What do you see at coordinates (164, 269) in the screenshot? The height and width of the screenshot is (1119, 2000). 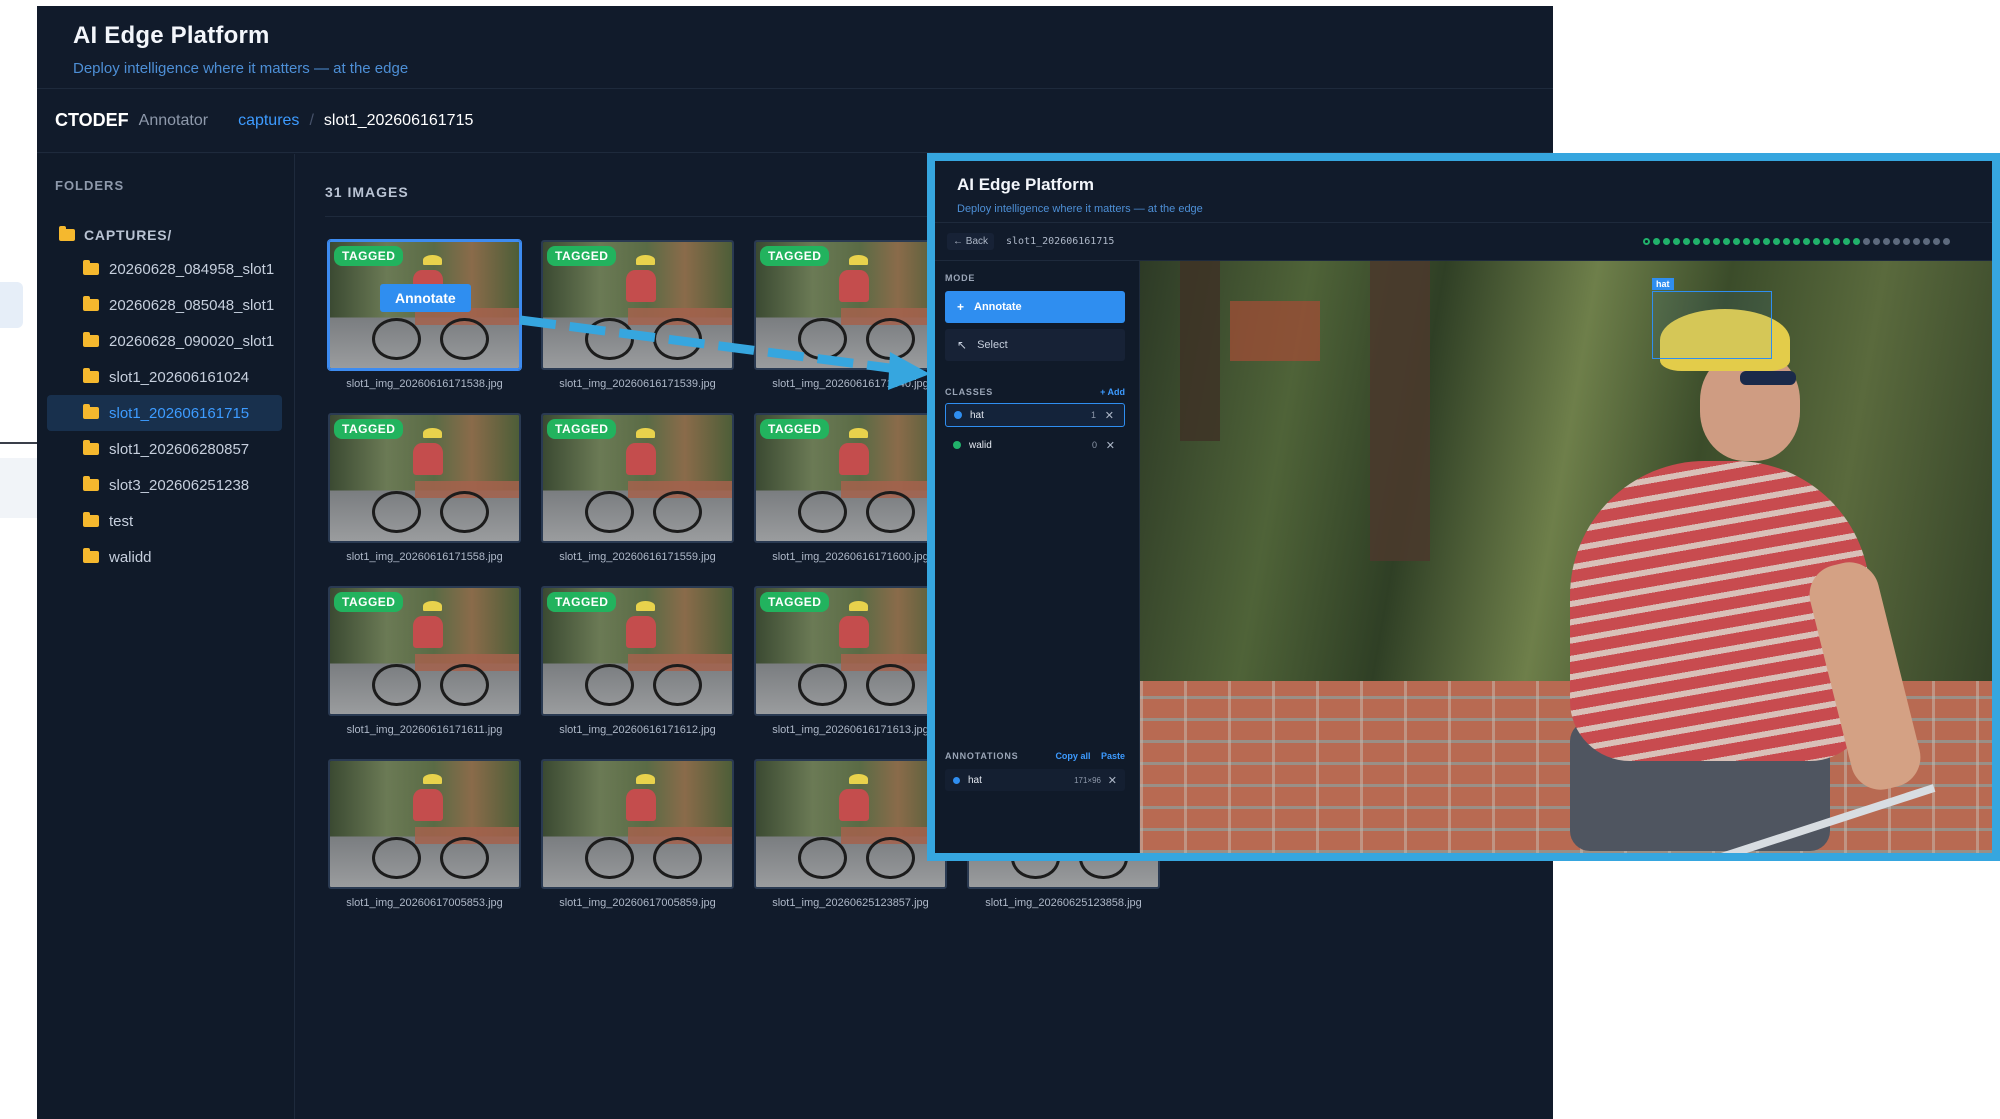 I see `folder-item: 20260628_084958_slot1` at bounding box center [164, 269].